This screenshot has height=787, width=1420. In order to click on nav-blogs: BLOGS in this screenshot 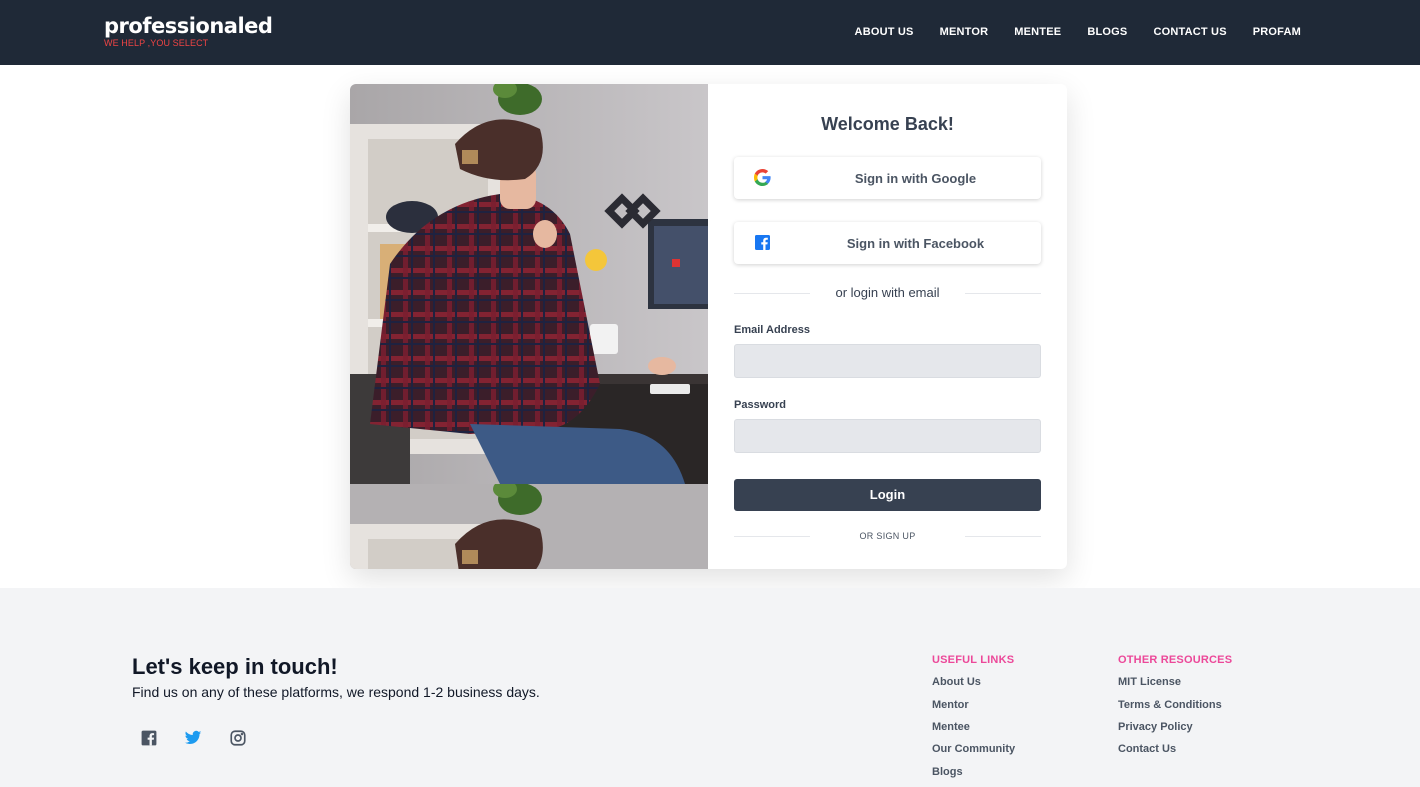, I will do `click(1107, 32)`.